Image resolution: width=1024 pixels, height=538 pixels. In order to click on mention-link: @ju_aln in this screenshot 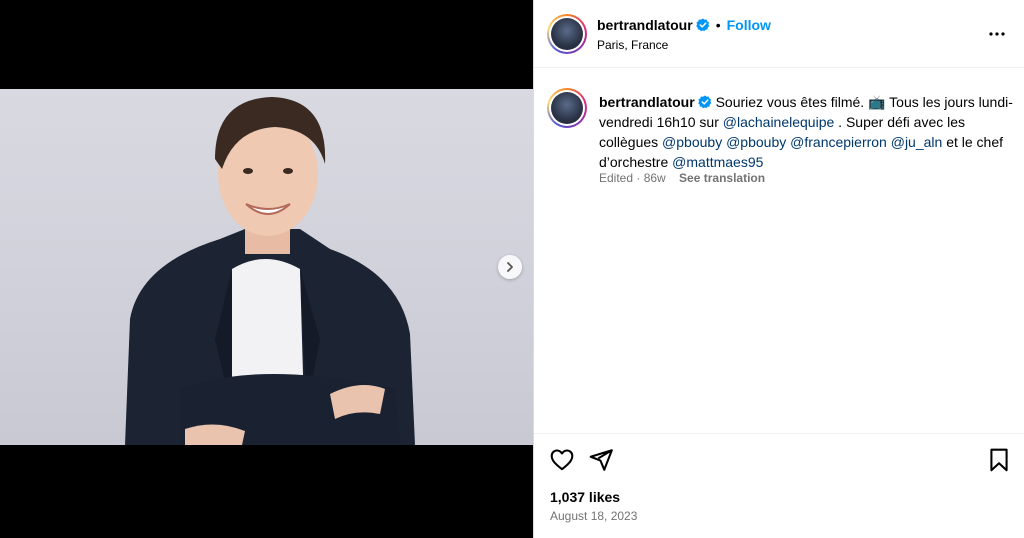, I will do `click(917, 142)`.